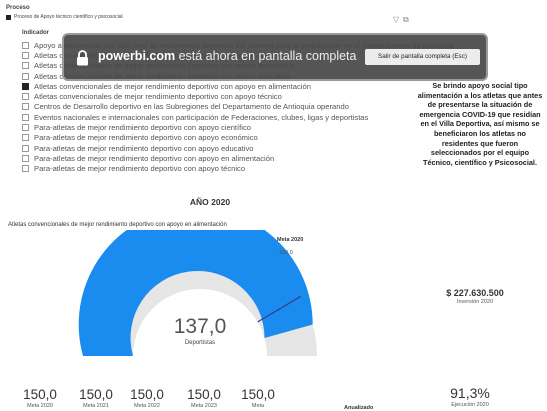 The height and width of the screenshot is (411, 547). What do you see at coordinates (210, 202) in the screenshot?
I see `year-title: AÑO 2020` at bounding box center [210, 202].